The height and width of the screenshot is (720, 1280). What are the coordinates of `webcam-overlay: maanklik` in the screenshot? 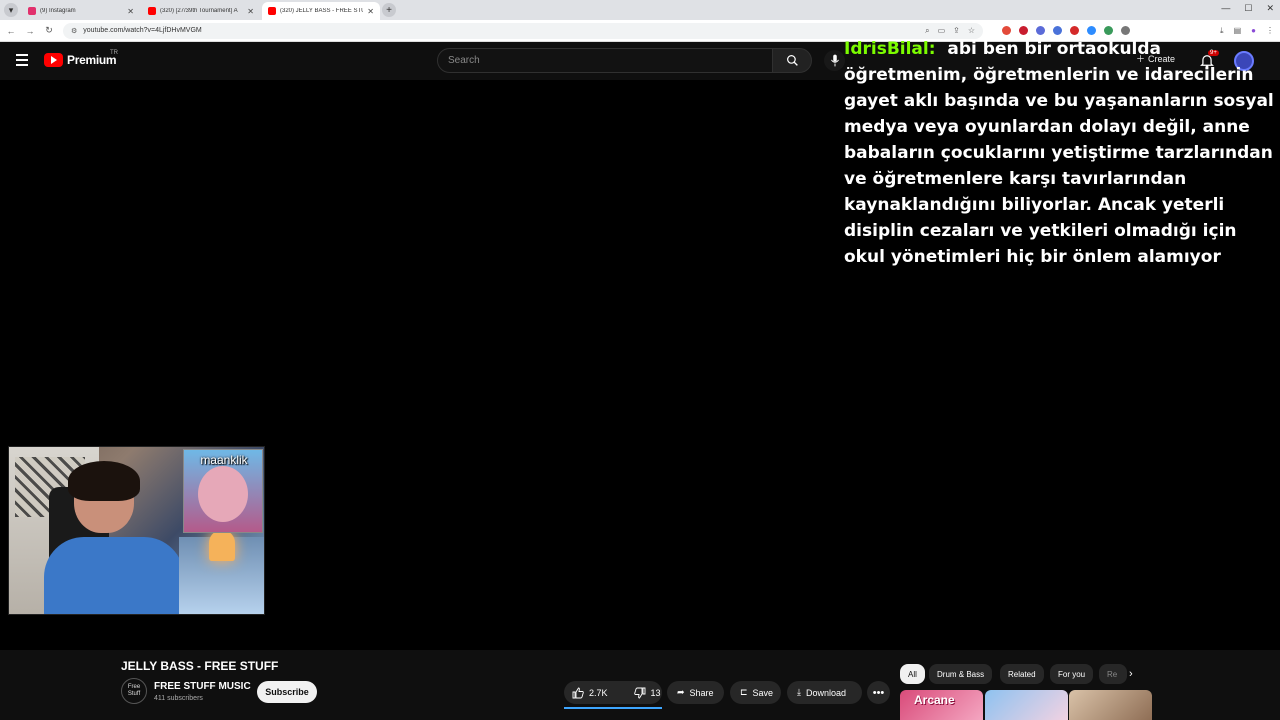 It's located at (136, 530).